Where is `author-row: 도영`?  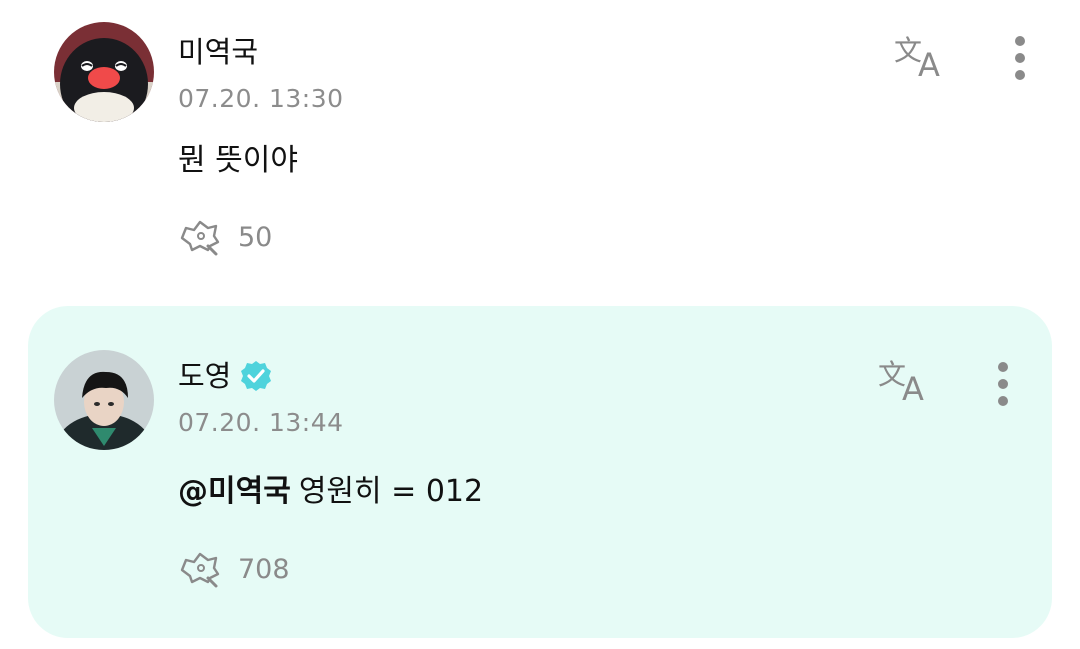
author-row: 도영 is located at coordinates (225, 376).